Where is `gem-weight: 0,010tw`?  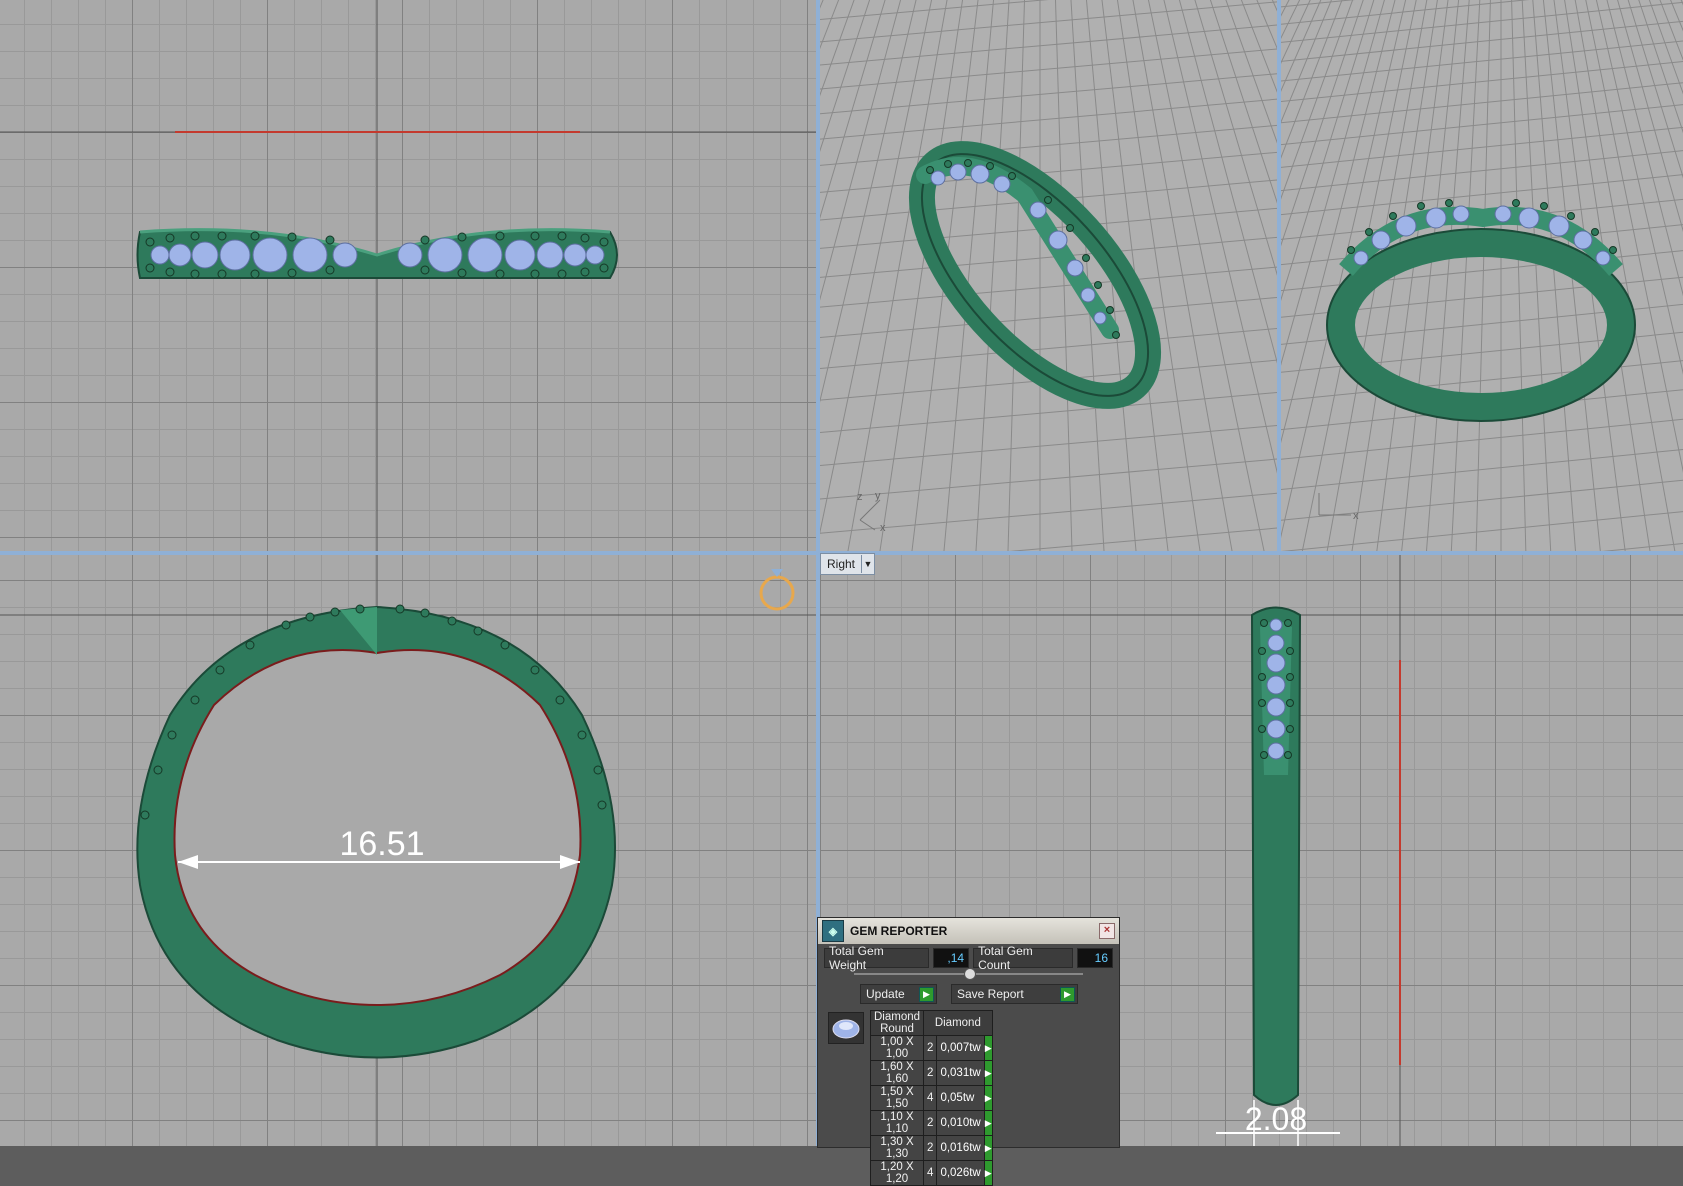
gem-weight: 0,010tw is located at coordinates (960, 1123).